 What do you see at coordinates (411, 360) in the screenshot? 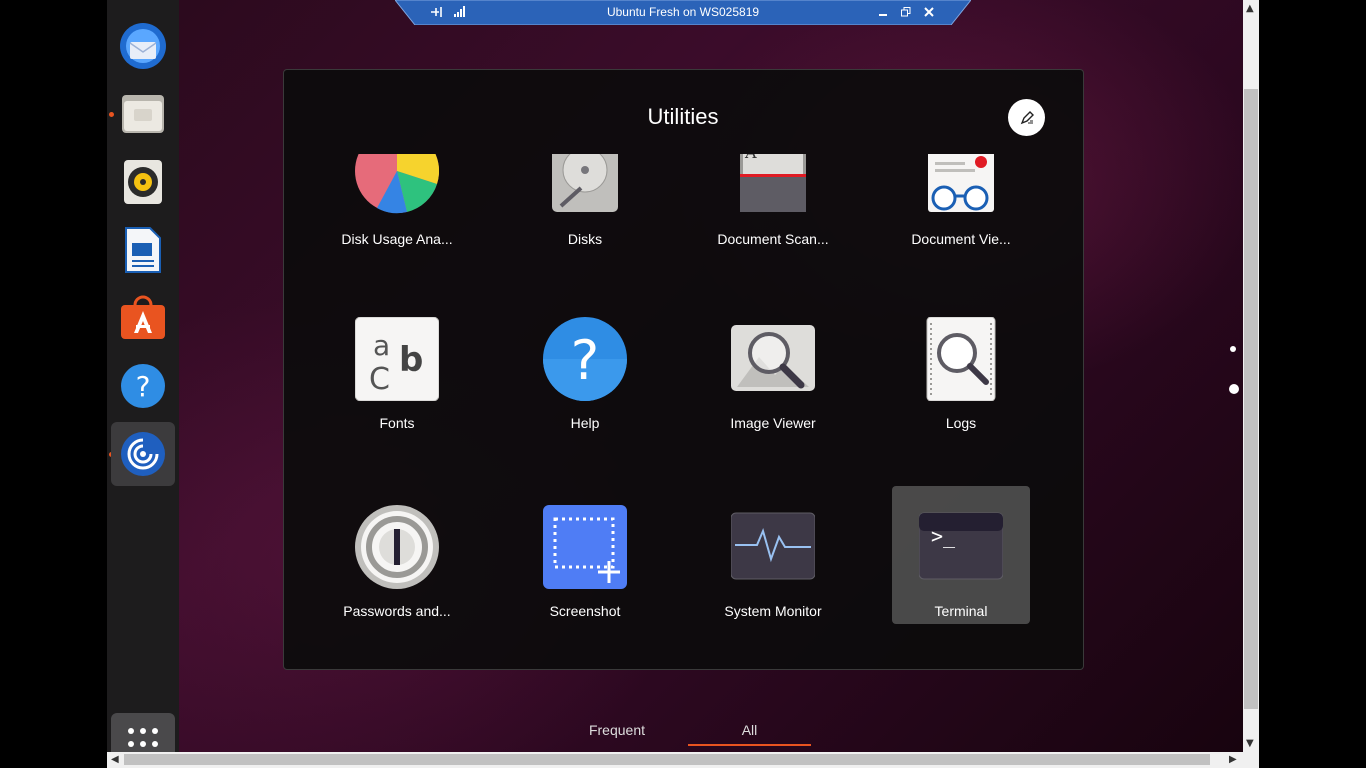
I see `svg-text: b` at bounding box center [411, 360].